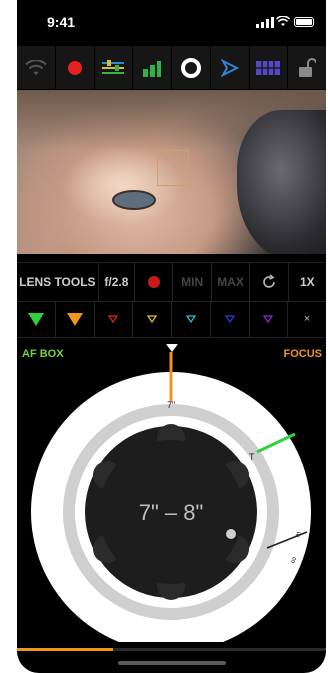 The height and width of the screenshot is (673, 328). I want to click on settings-button, so click(114, 67).